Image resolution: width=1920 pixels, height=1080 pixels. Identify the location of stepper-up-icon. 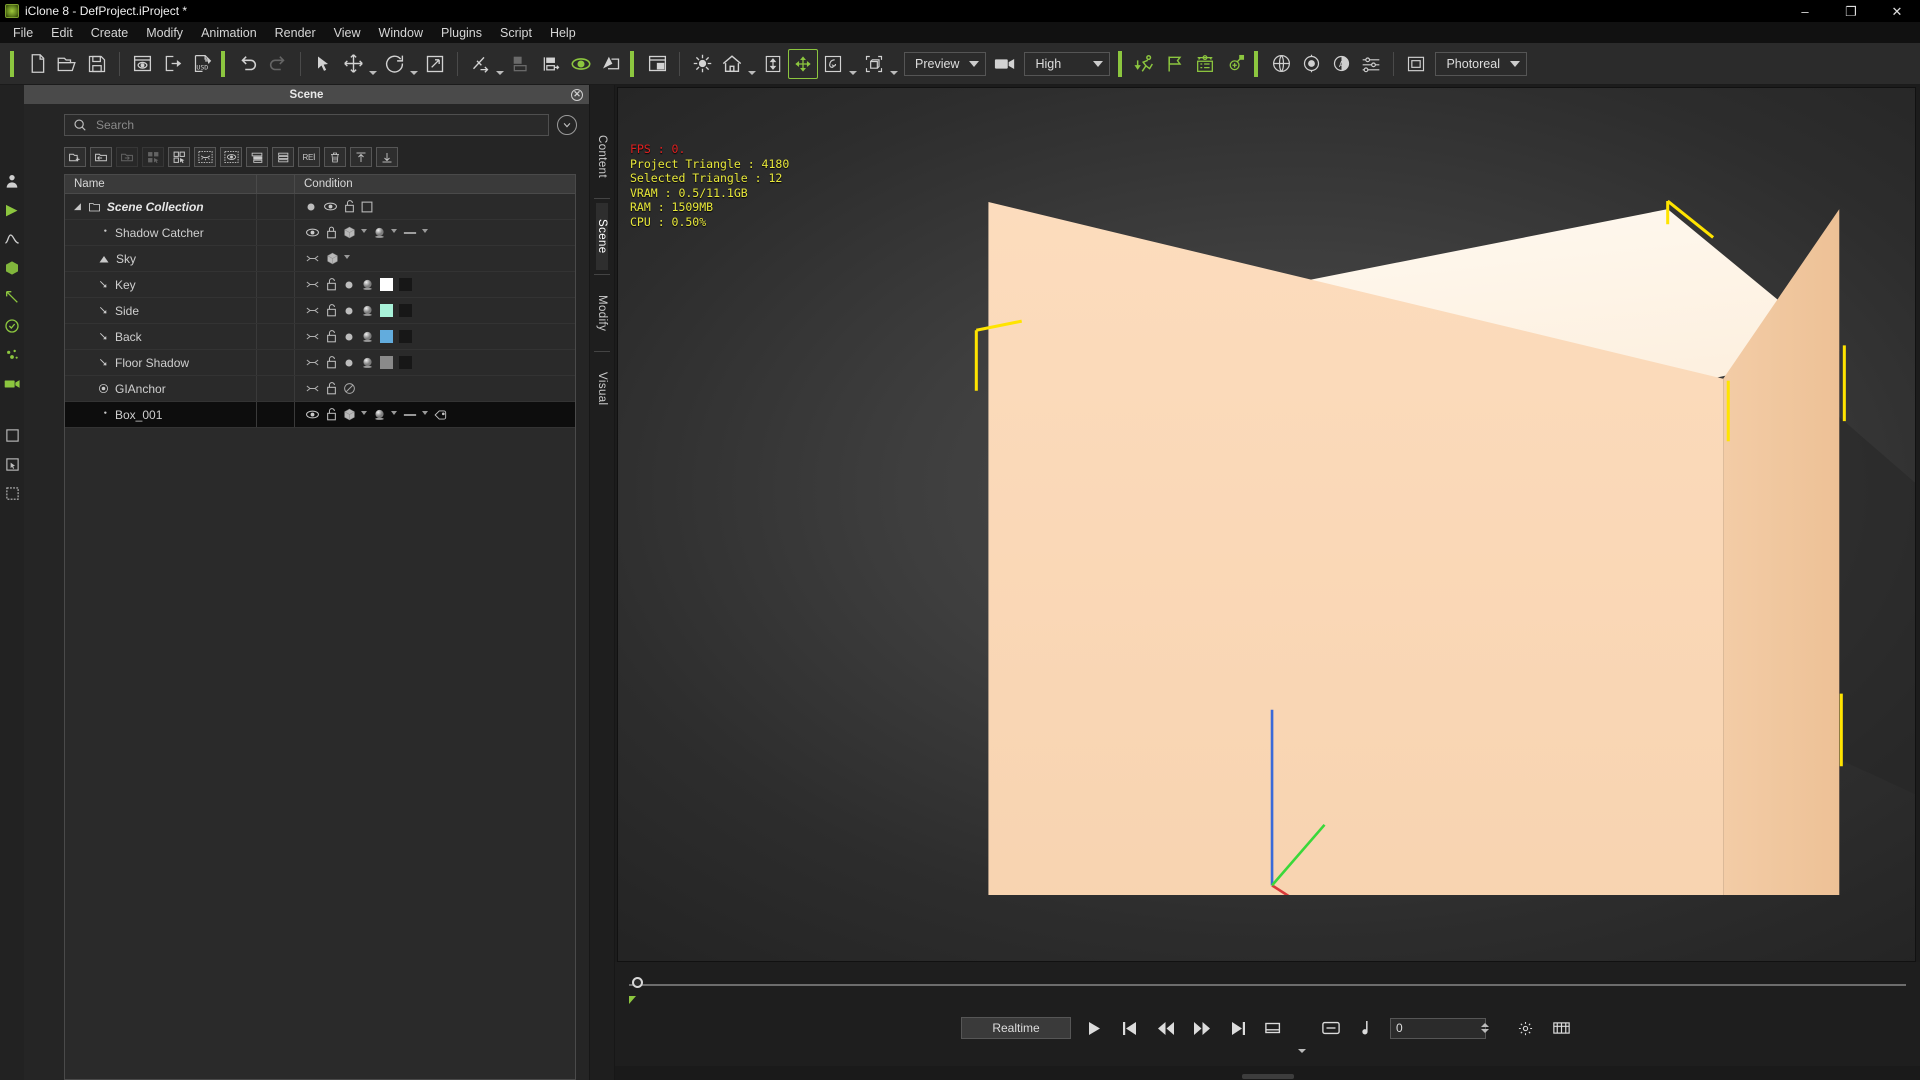
(1485, 1025).